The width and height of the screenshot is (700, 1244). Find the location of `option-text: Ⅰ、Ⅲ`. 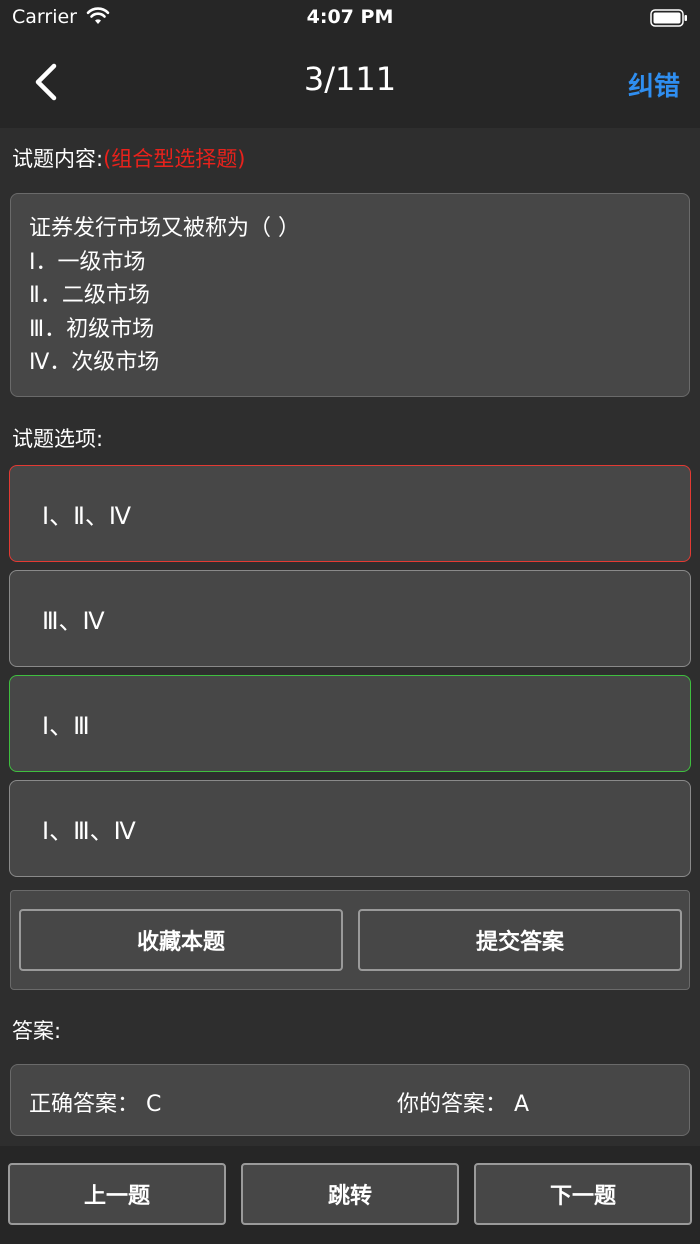

option-text: Ⅰ、Ⅲ is located at coordinates (66, 726).